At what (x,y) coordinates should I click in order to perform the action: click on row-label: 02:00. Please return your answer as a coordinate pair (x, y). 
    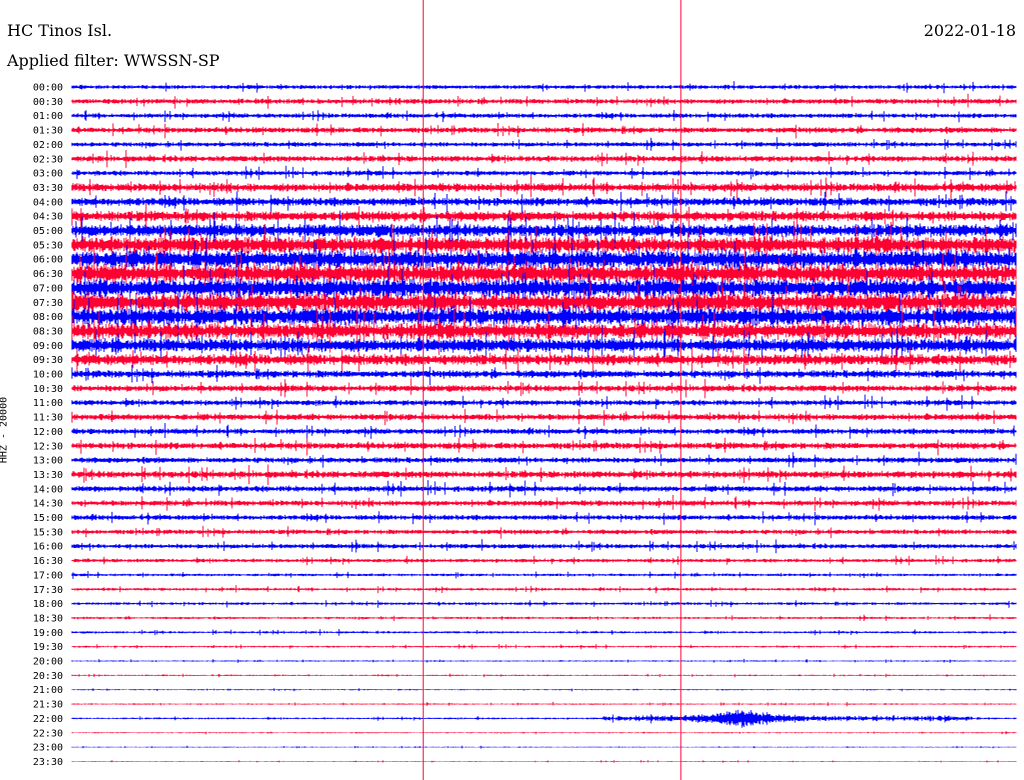
    Looking at the image, I should click on (48, 145).